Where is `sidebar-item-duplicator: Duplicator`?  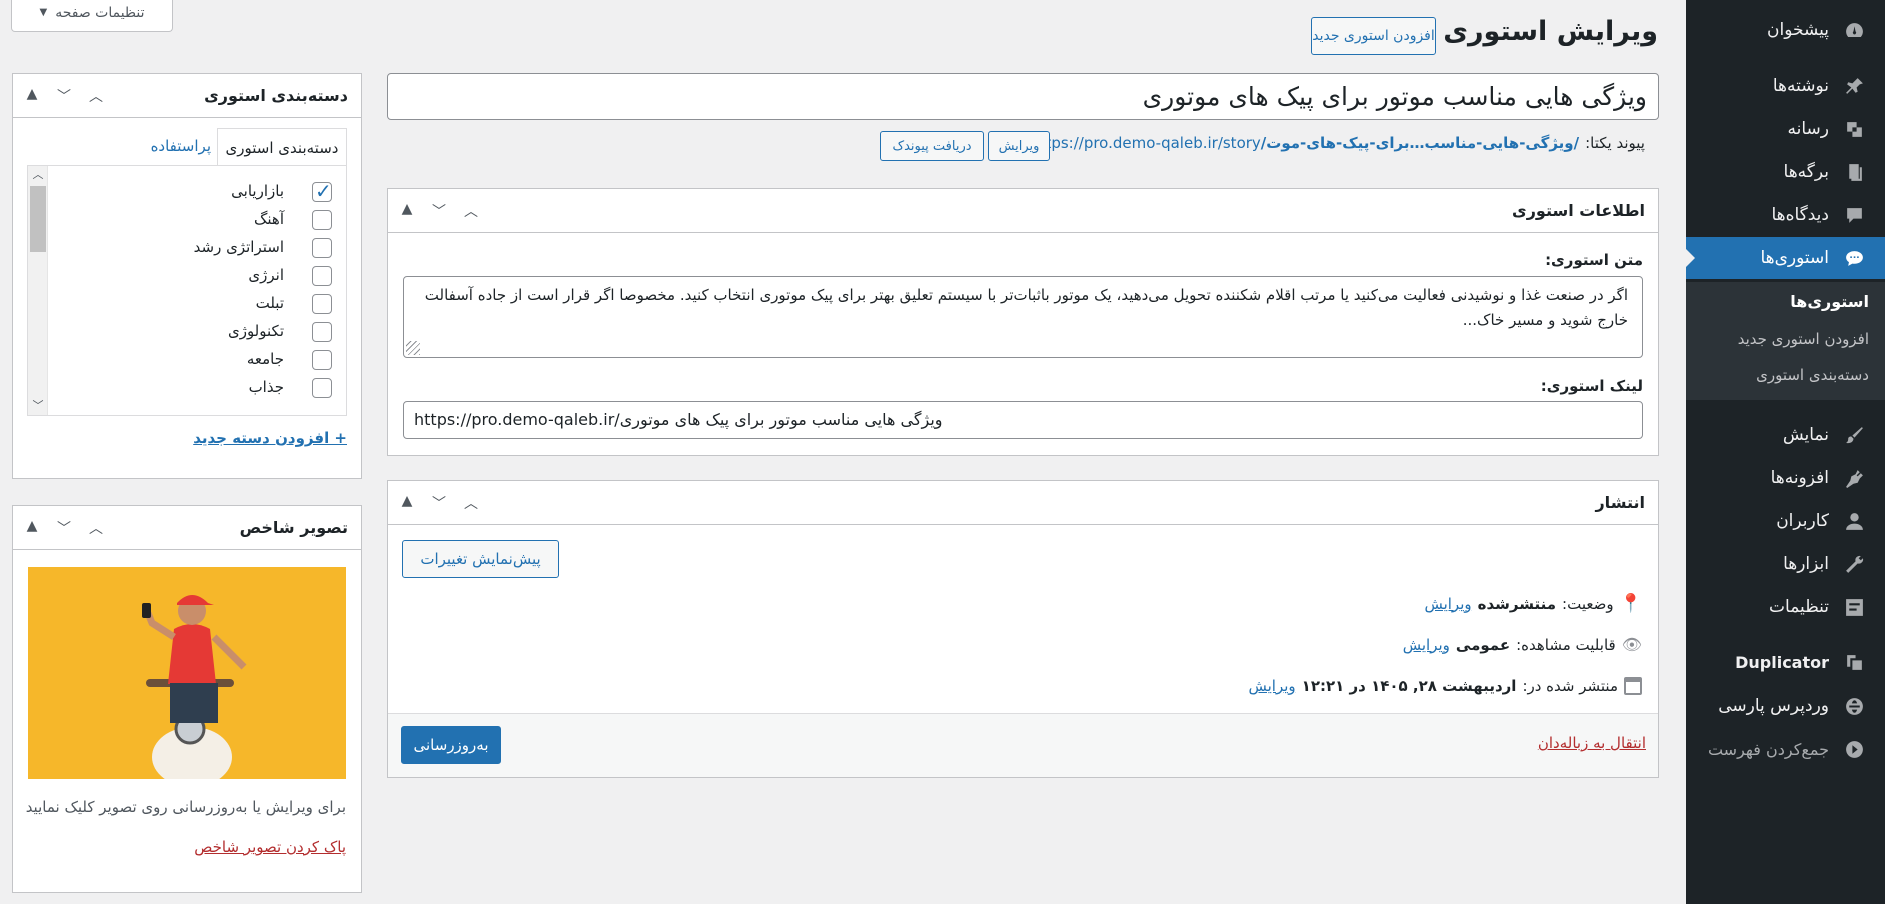 sidebar-item-duplicator: Duplicator is located at coordinates (1785, 662).